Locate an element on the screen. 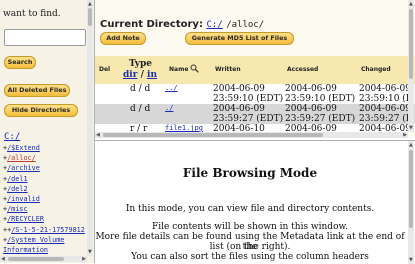 This screenshot has width=415, height=264. search-hint-text: want to find. is located at coordinates (32, 14).